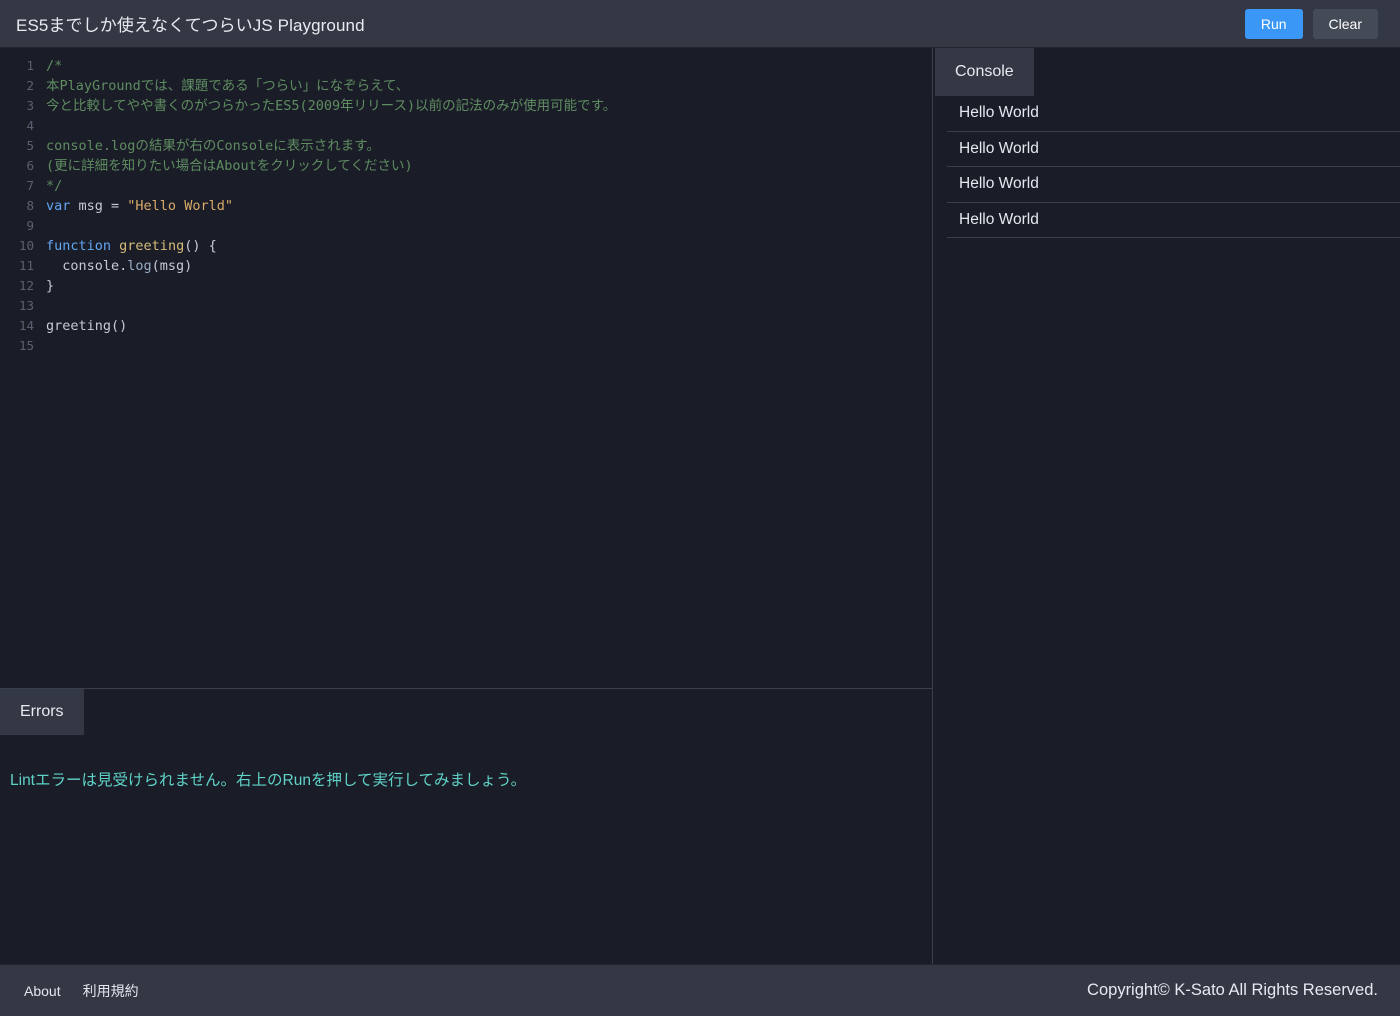  I want to click on code-token: console.logの結果が右のConsoleに表示されます。, so click(213, 146).